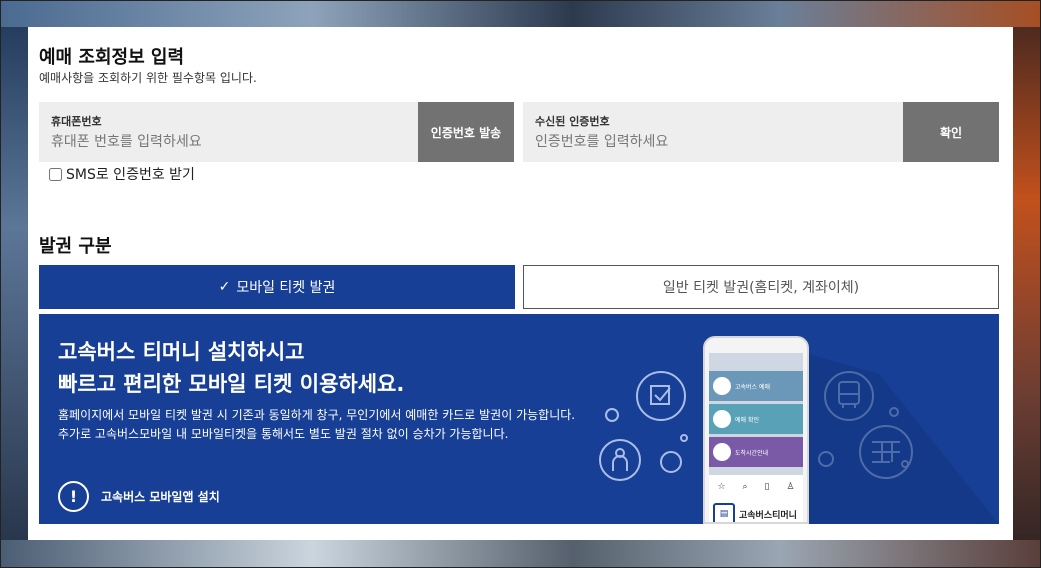  Describe the element at coordinates (767, 487) in the screenshot. I see `book-icon: ▯` at that location.